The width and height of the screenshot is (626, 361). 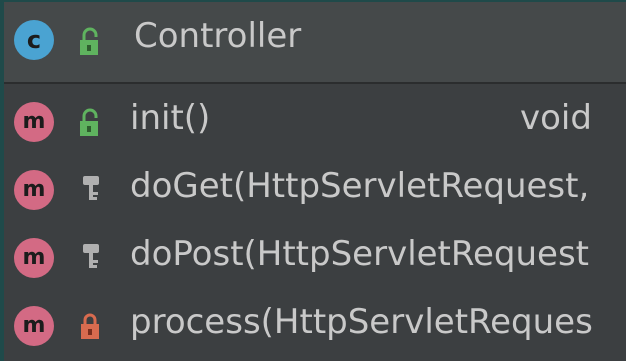 What do you see at coordinates (170, 118) in the screenshot?
I see `member-name: init()` at bounding box center [170, 118].